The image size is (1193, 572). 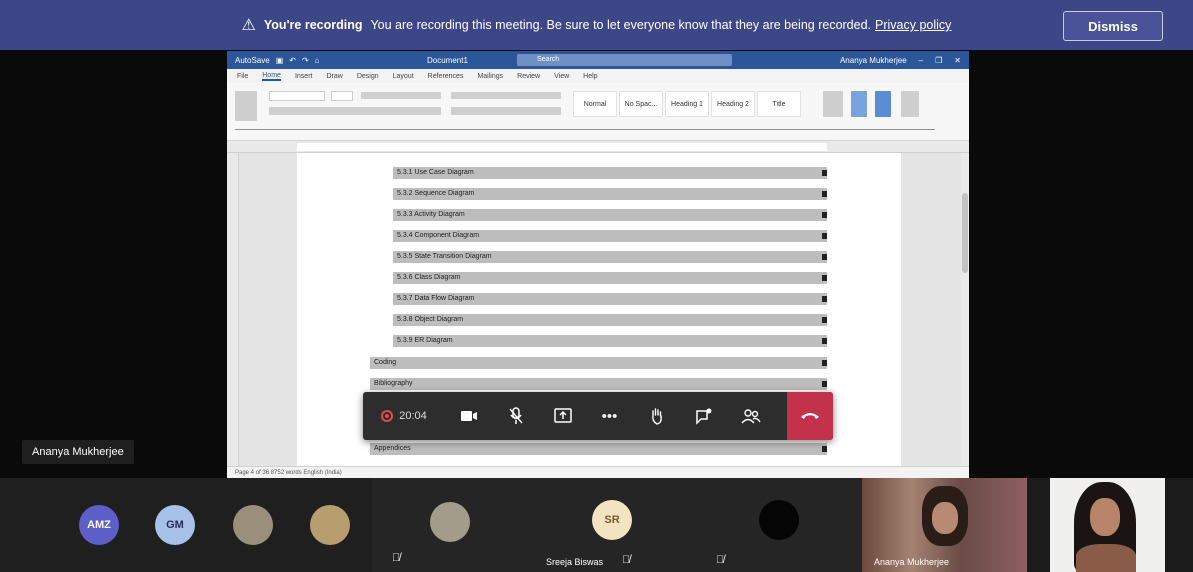 What do you see at coordinates (598, 363) in the screenshot?
I see `toc-entry: Coding` at bounding box center [598, 363].